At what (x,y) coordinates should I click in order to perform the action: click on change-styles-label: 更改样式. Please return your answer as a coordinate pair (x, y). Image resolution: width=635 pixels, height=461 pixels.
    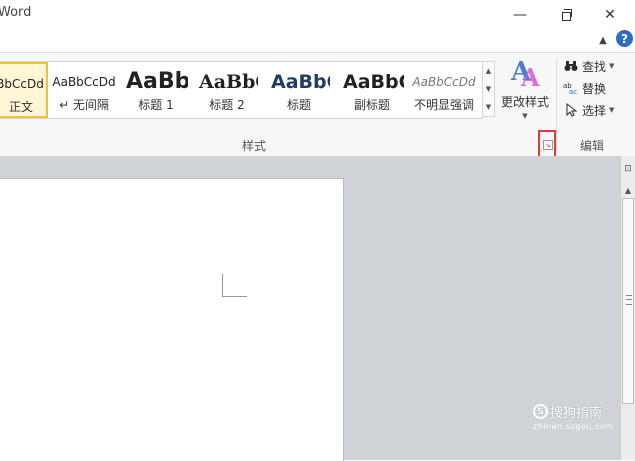
    Looking at the image, I should click on (524, 102).